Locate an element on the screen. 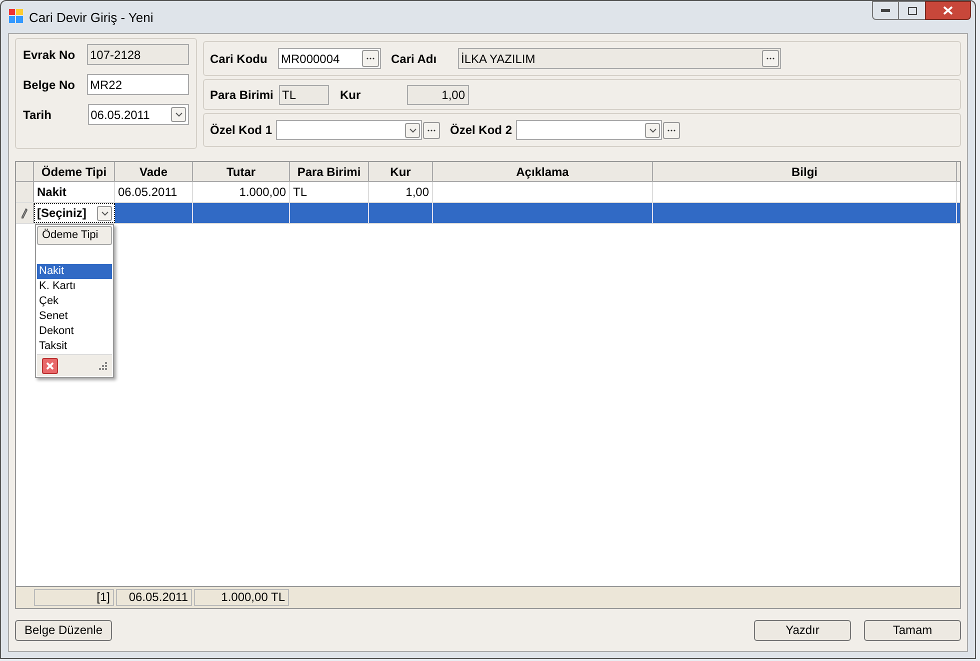 The image size is (980, 661). pencil-icon is located at coordinates (24, 213).